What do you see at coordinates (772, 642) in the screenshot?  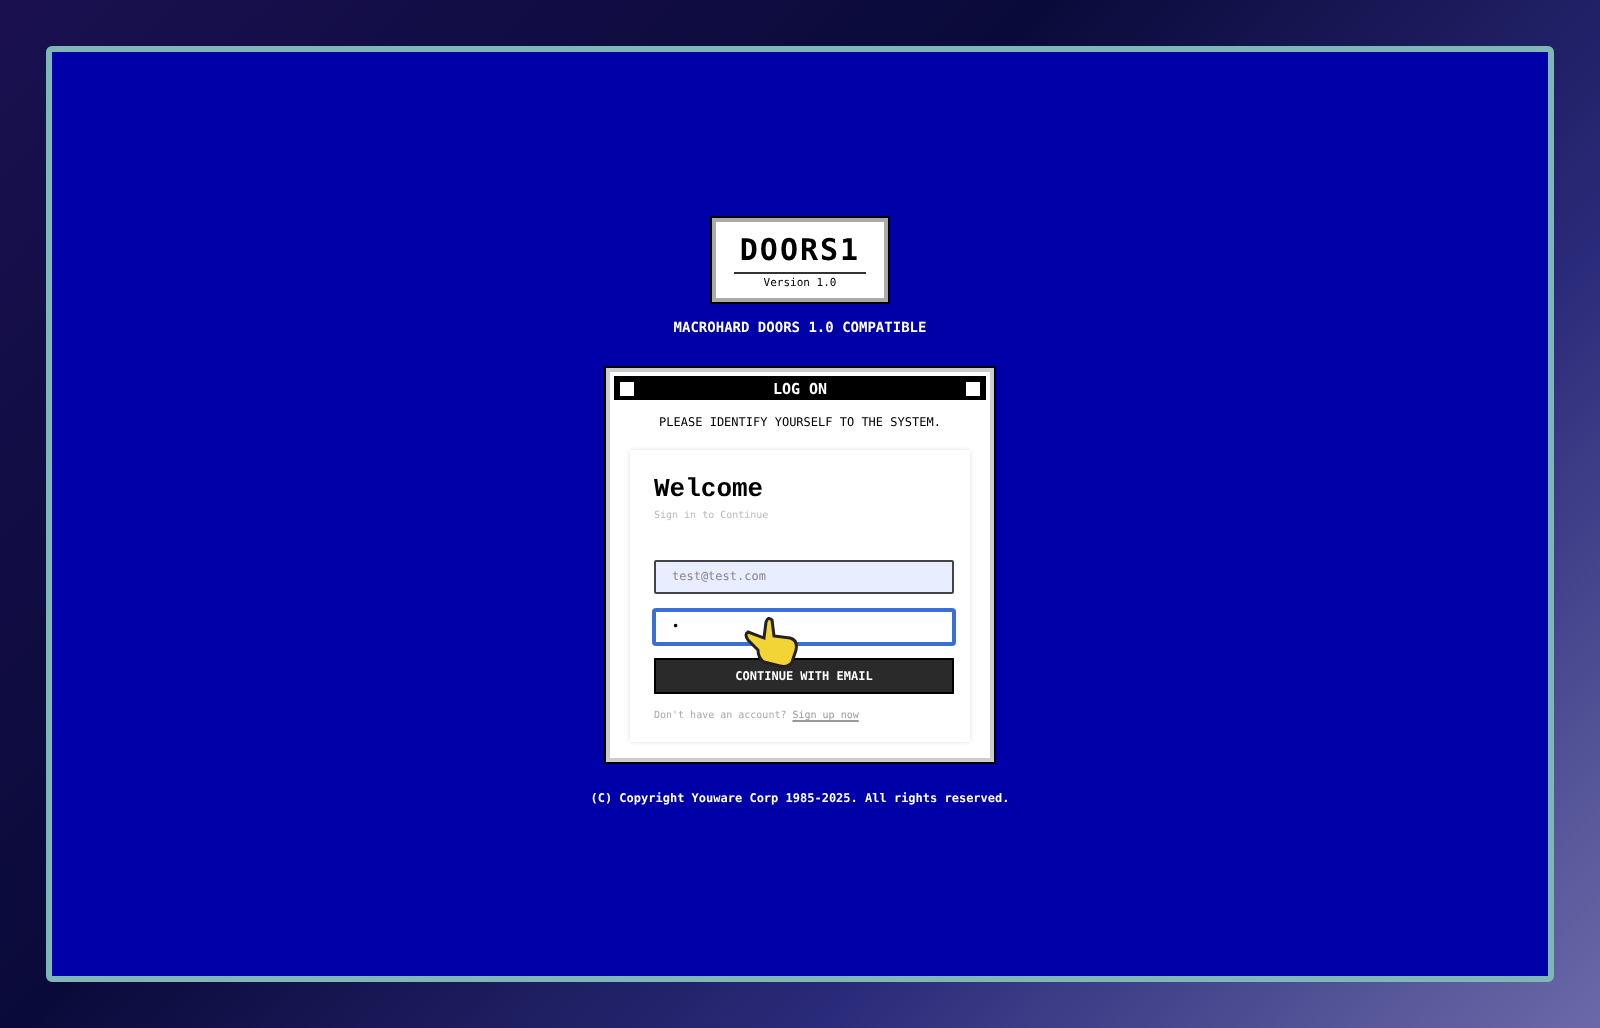 I see `pointer-hand-icon` at bounding box center [772, 642].